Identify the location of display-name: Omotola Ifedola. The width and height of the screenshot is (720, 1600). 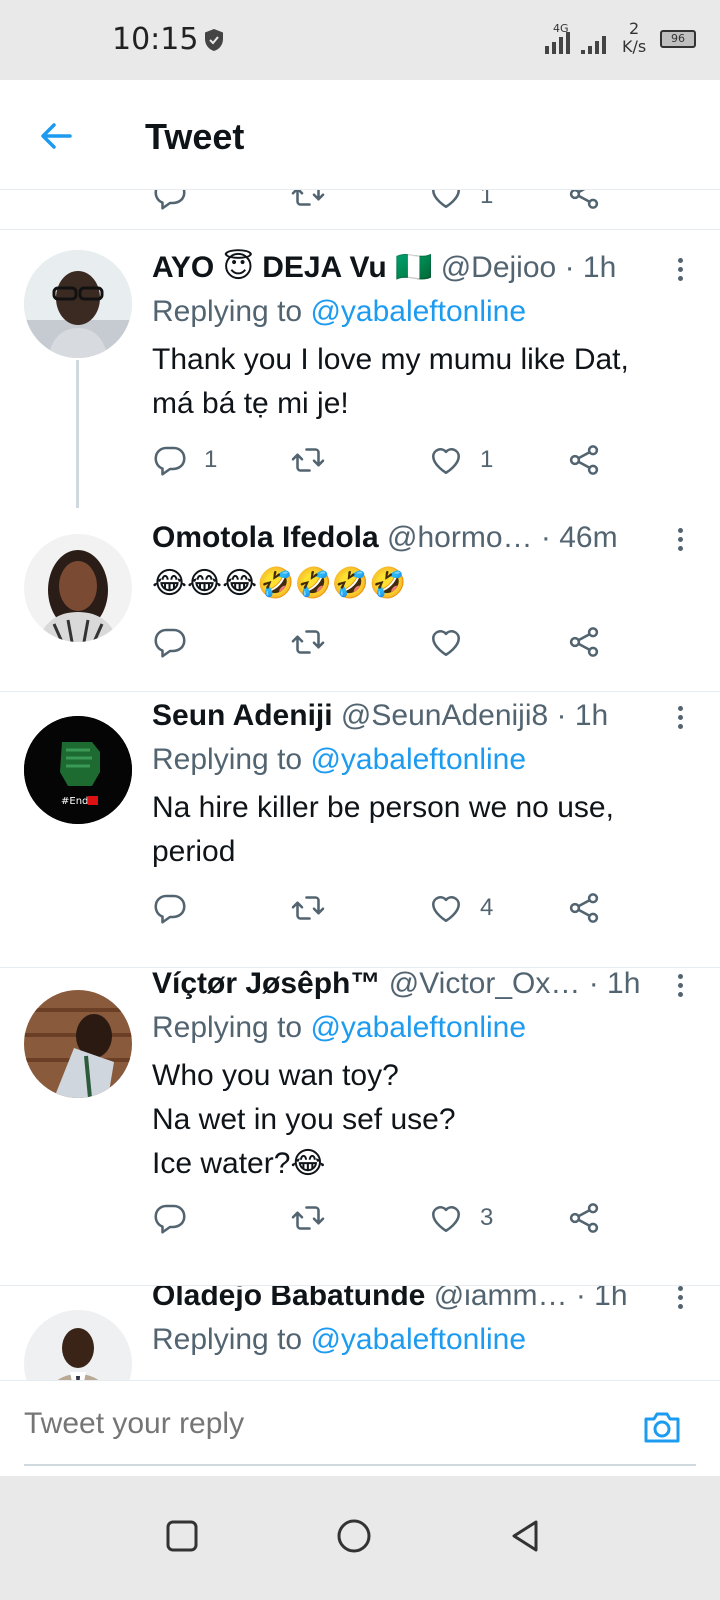
(265, 537).